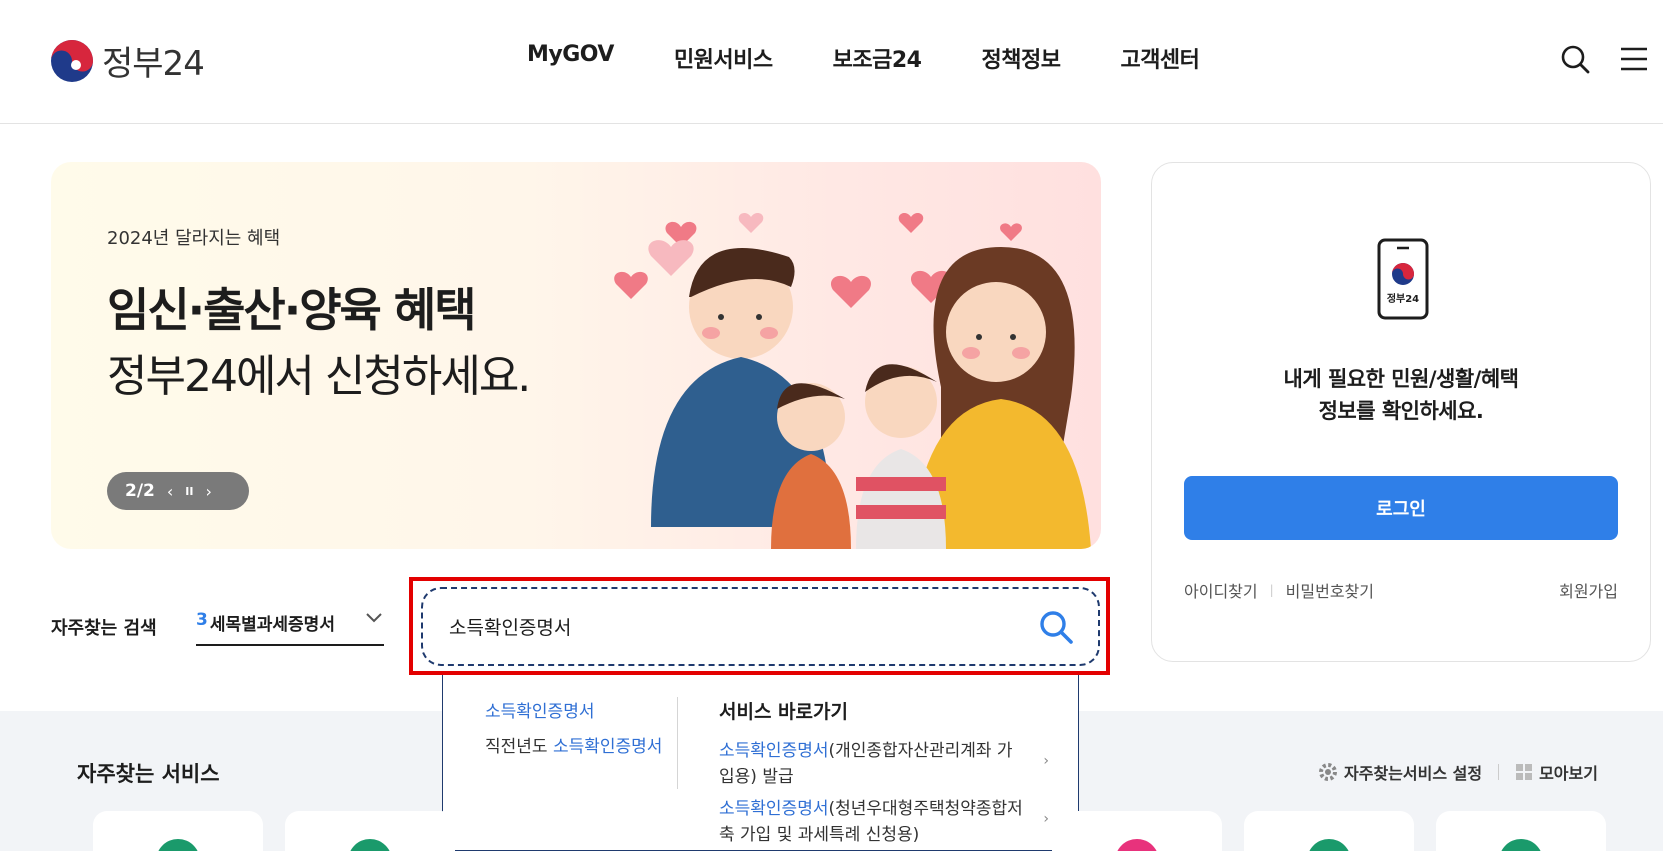 The image size is (1663, 851). Describe the element at coordinates (570, 58) in the screenshot. I see `nav-mygov: MyGOV` at that location.